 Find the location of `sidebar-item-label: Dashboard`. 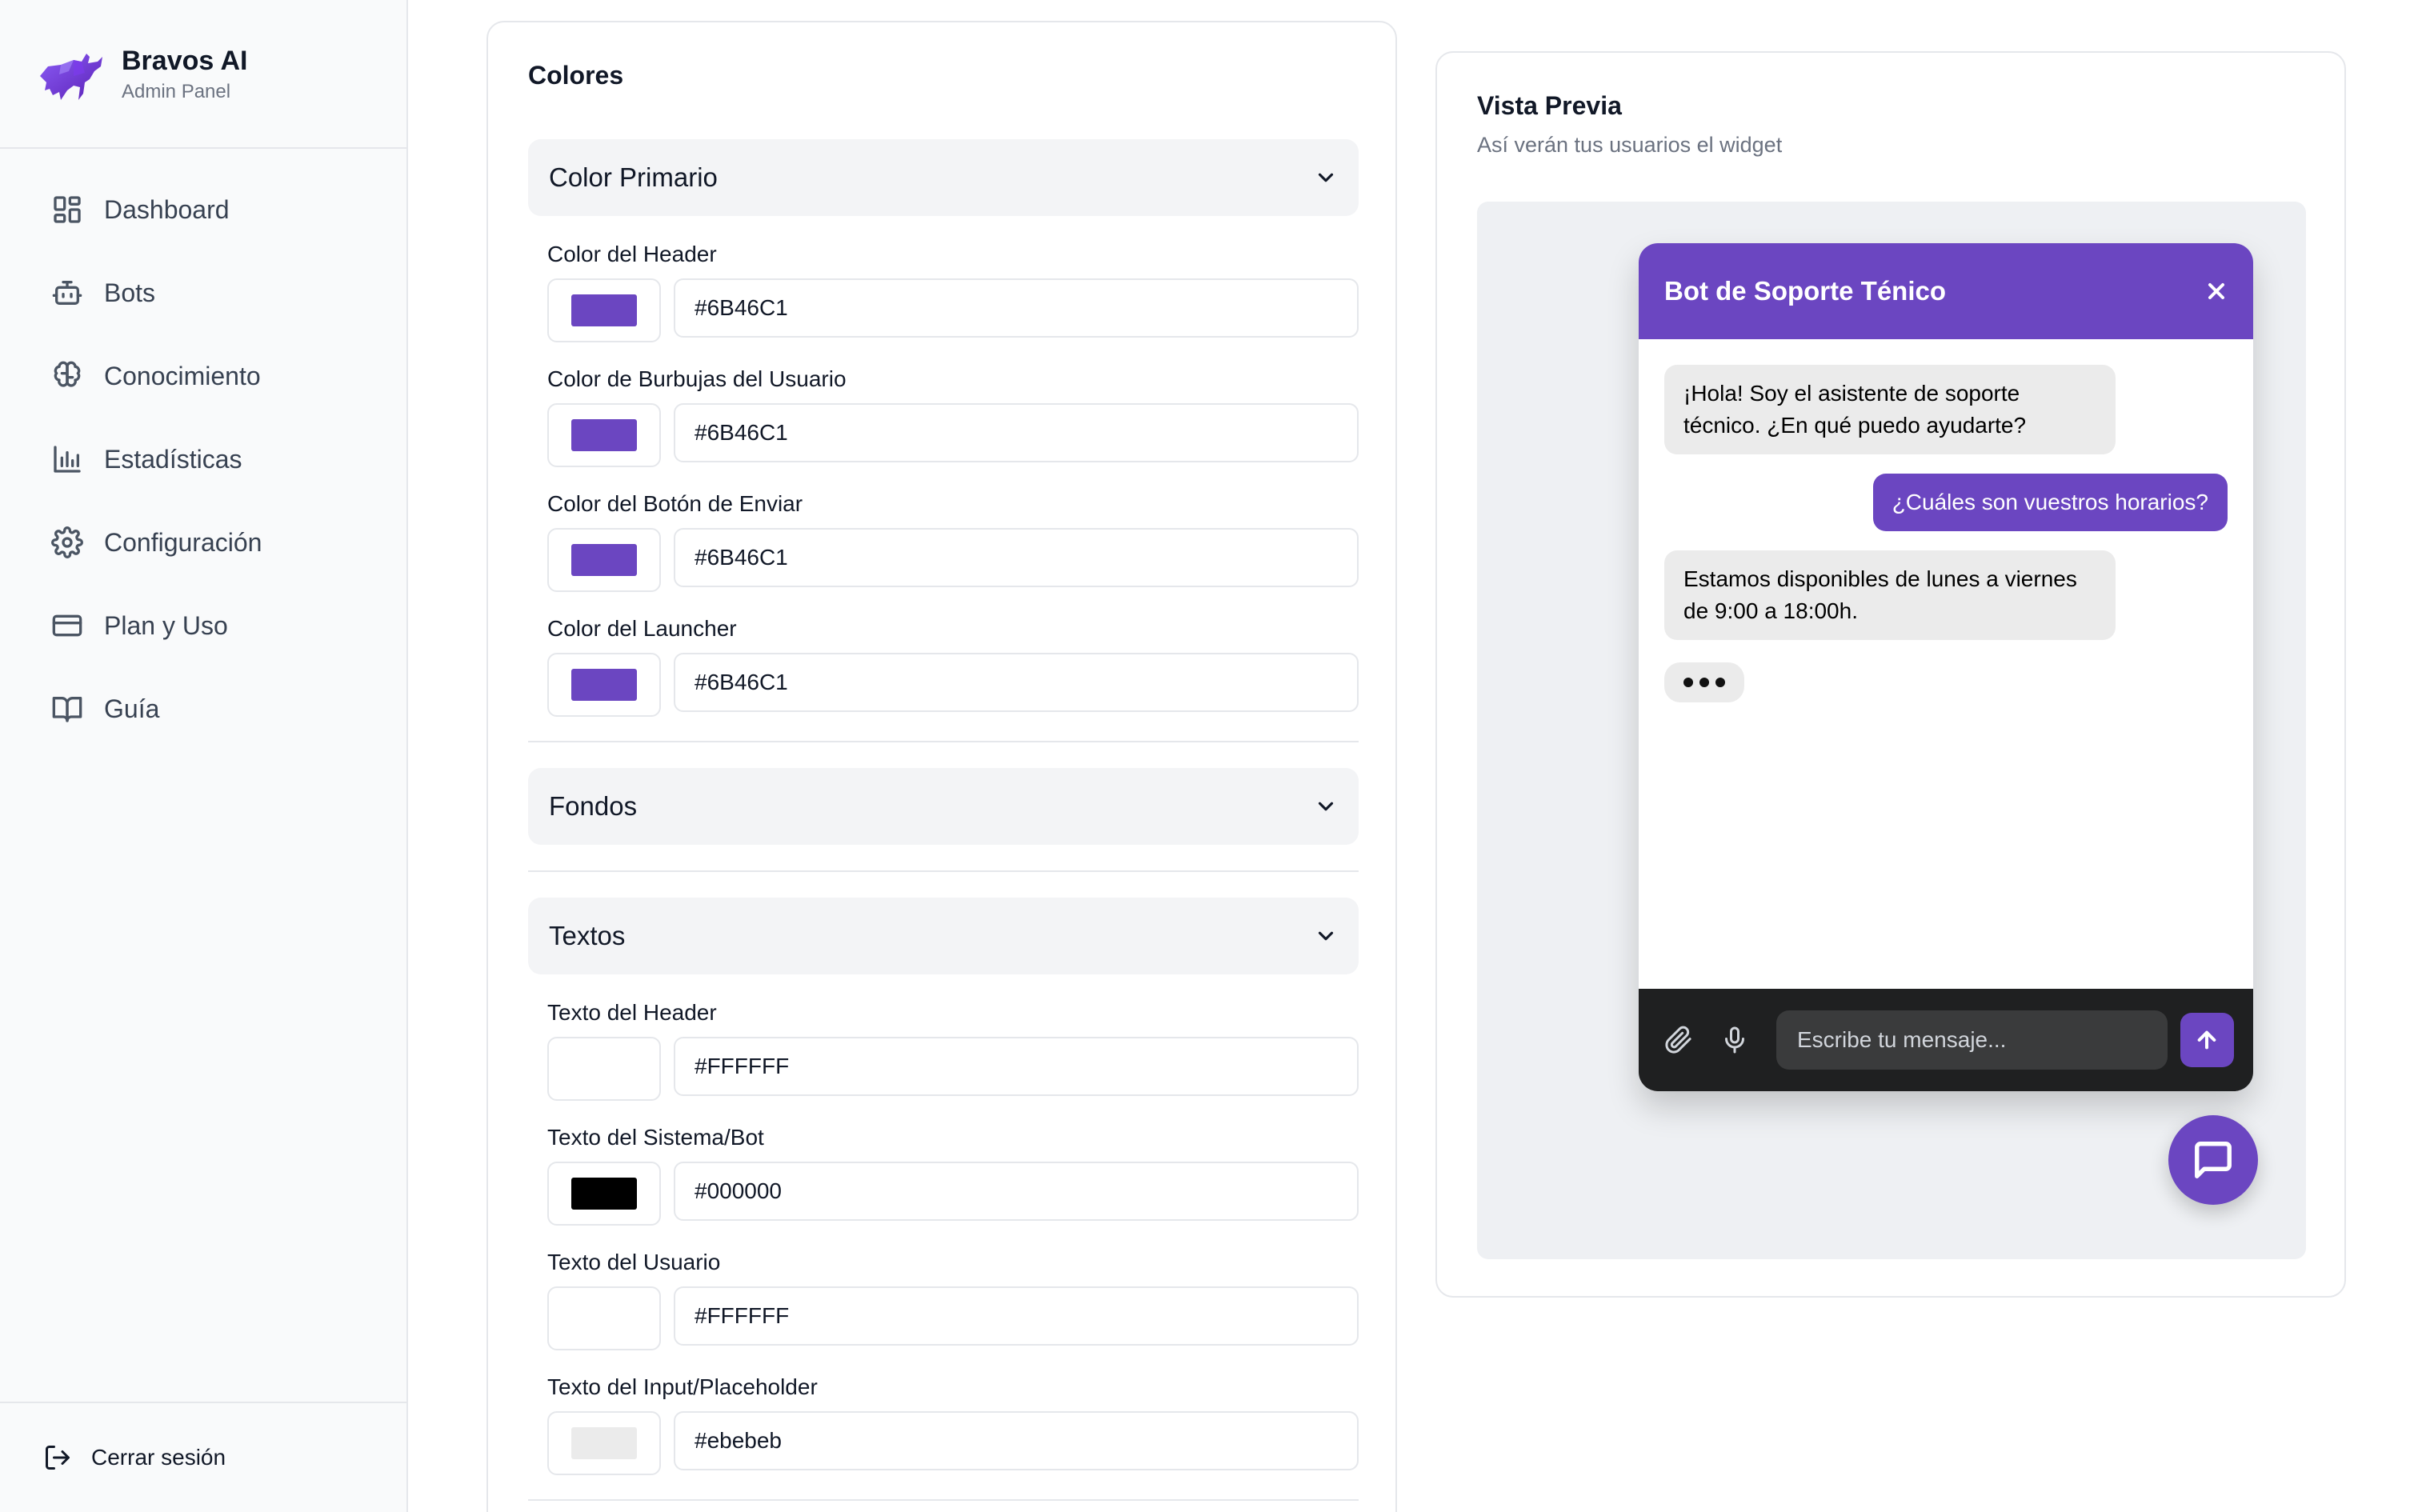

sidebar-item-label: Dashboard is located at coordinates (167, 209).